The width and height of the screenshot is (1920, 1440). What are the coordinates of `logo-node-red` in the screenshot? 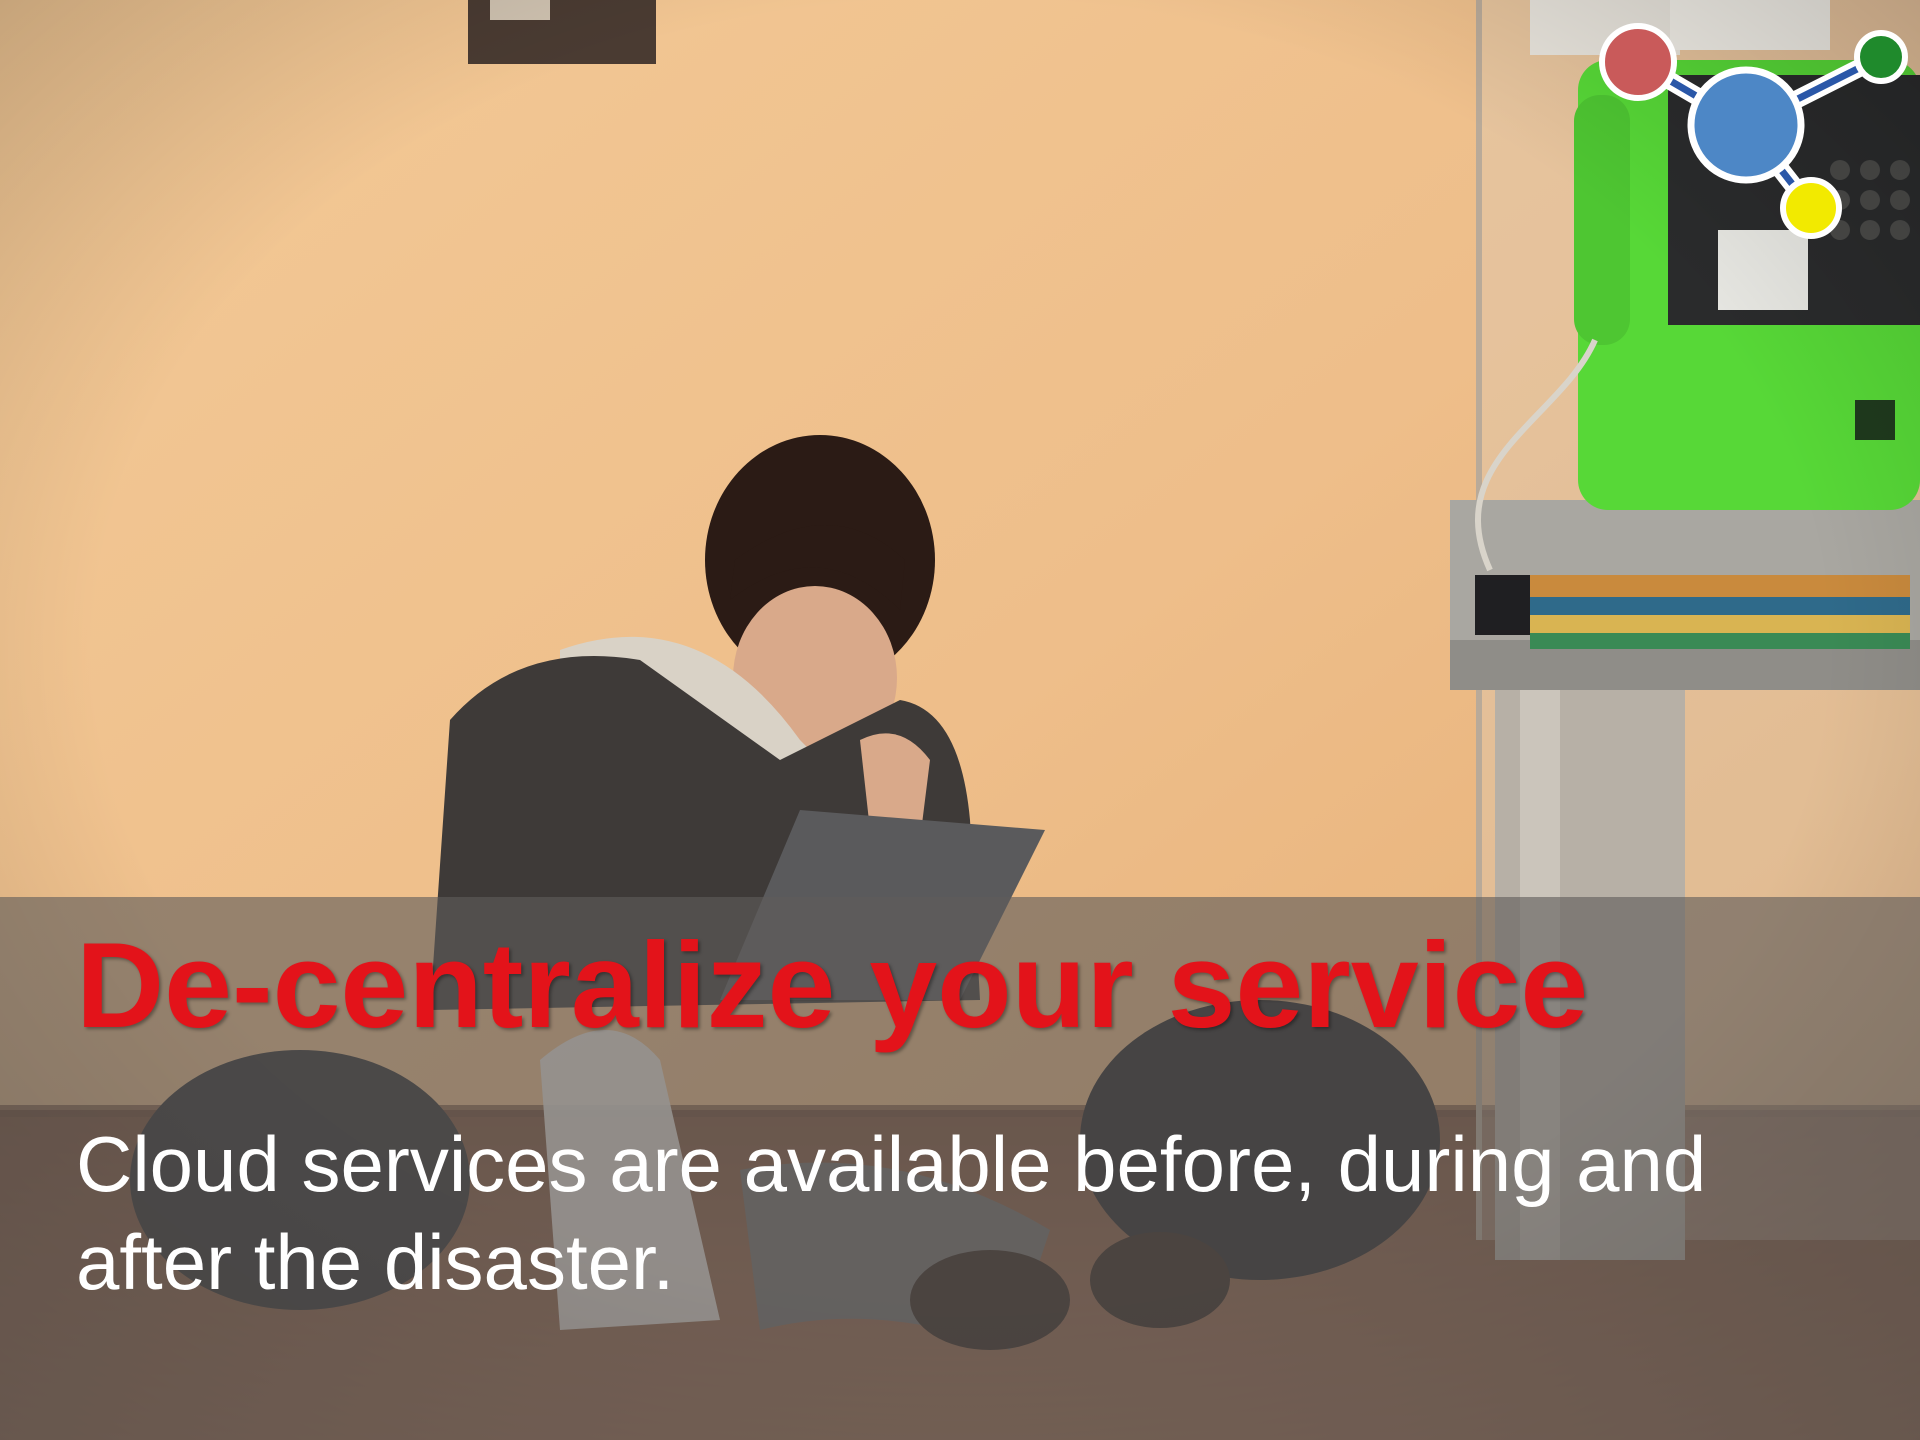 It's located at (1638, 62).